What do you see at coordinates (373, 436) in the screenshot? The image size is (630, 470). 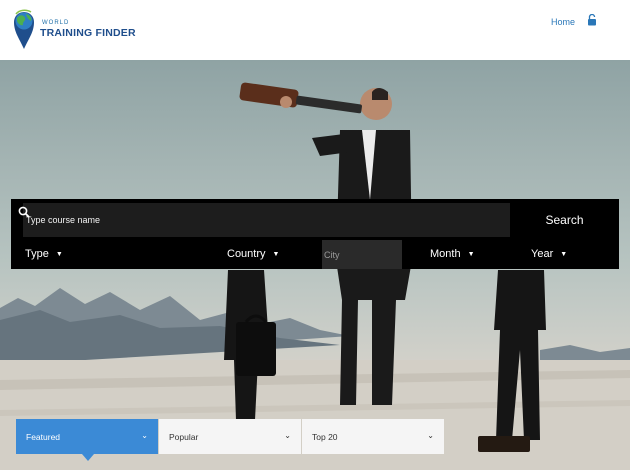 I see `tab-top-20: Top 20 ⌄` at bounding box center [373, 436].